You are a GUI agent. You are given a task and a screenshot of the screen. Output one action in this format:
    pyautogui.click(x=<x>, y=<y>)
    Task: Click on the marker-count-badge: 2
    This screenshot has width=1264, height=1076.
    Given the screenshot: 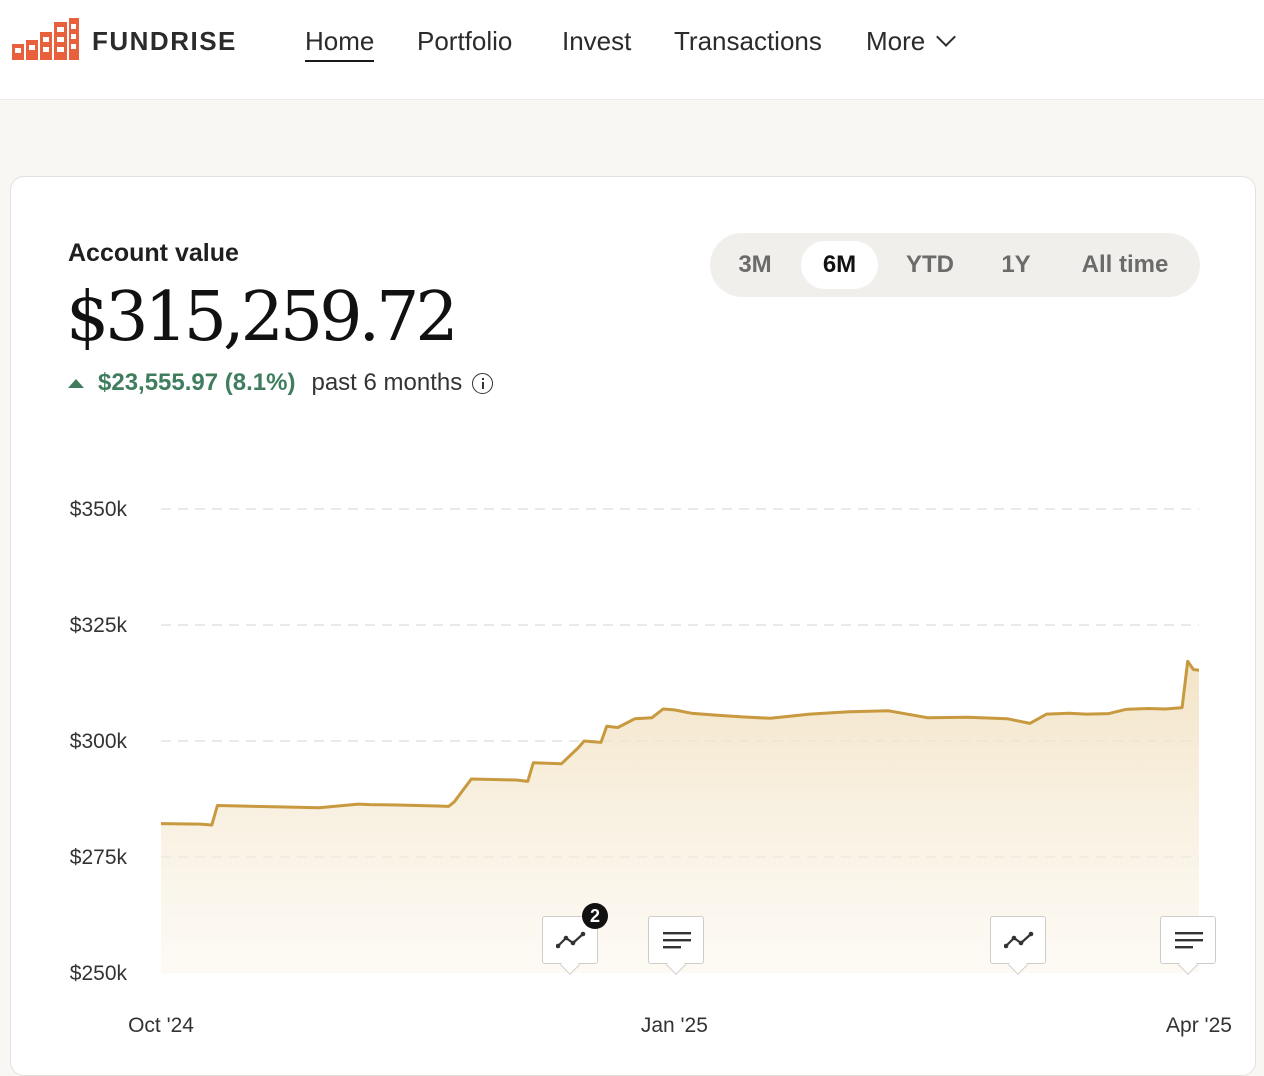 What is the action you would take?
    pyautogui.click(x=595, y=916)
    